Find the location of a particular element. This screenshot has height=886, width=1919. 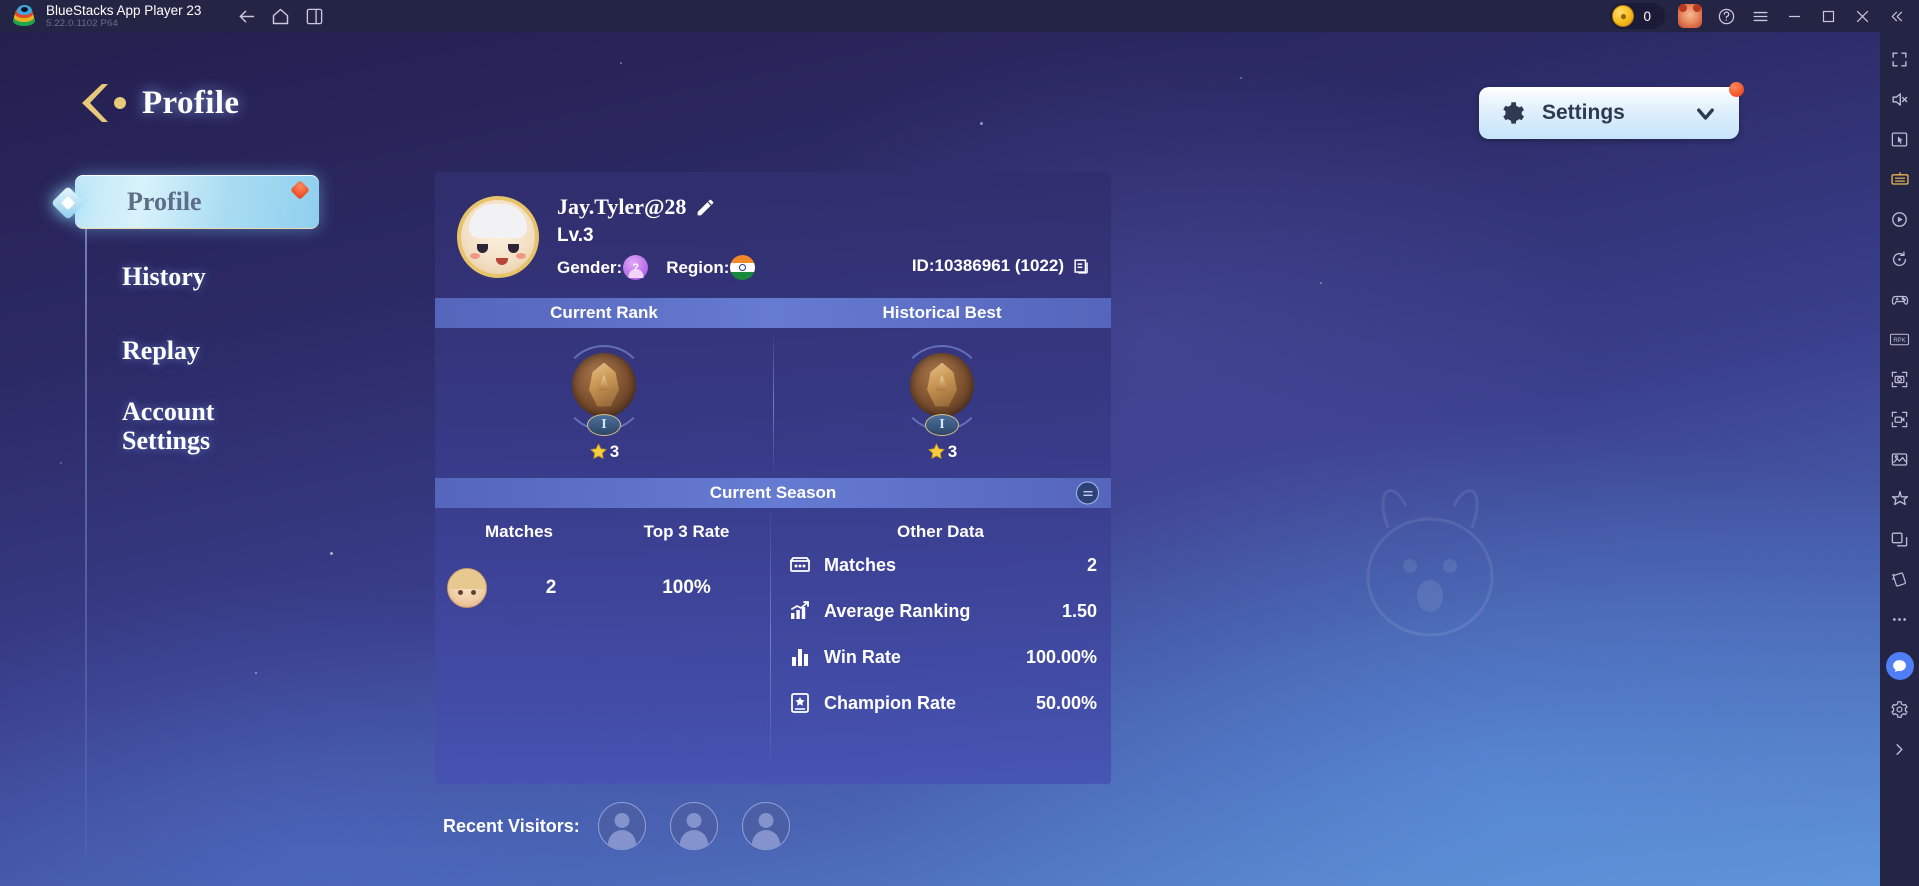

copy-icon is located at coordinates (1081, 266).